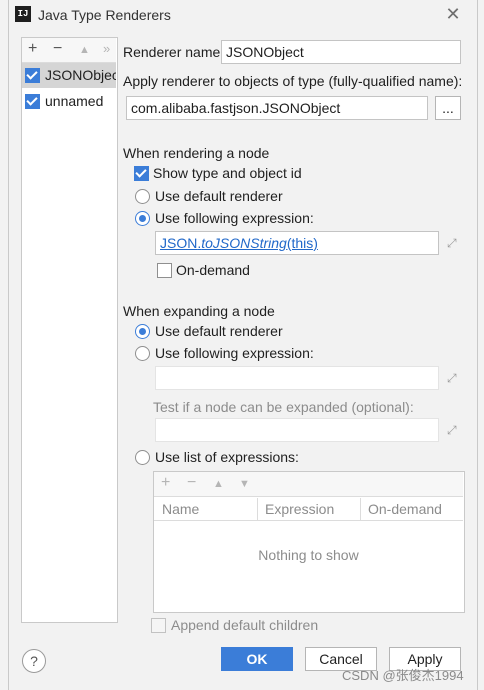  Describe the element at coordinates (23, 14) in the screenshot. I see `intellij-app-icon: IJ` at that location.